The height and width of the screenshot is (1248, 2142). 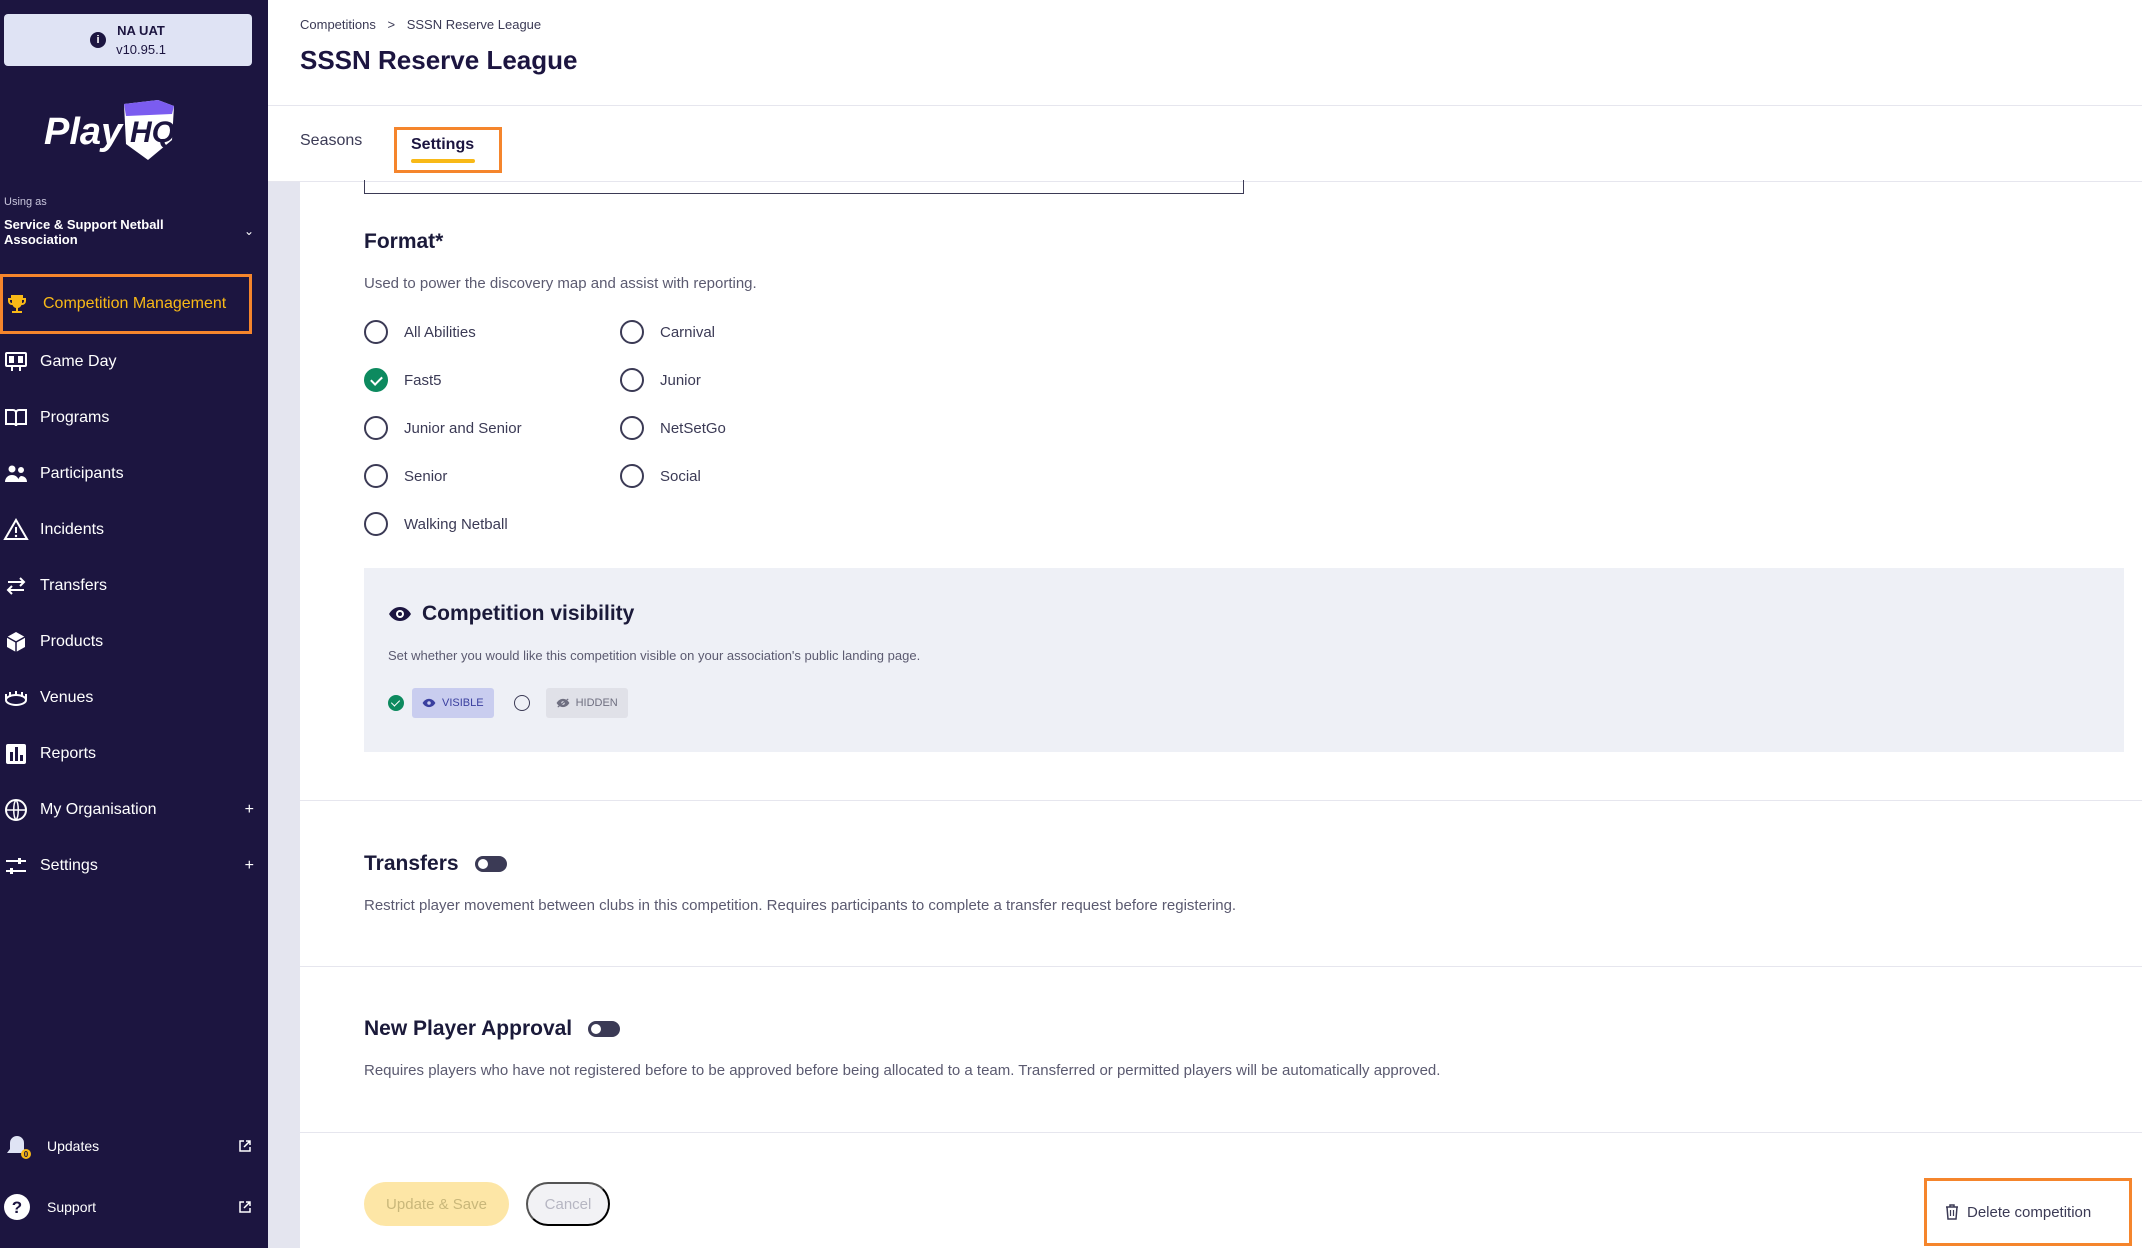 What do you see at coordinates (804, 187) in the screenshot?
I see `text-field` at bounding box center [804, 187].